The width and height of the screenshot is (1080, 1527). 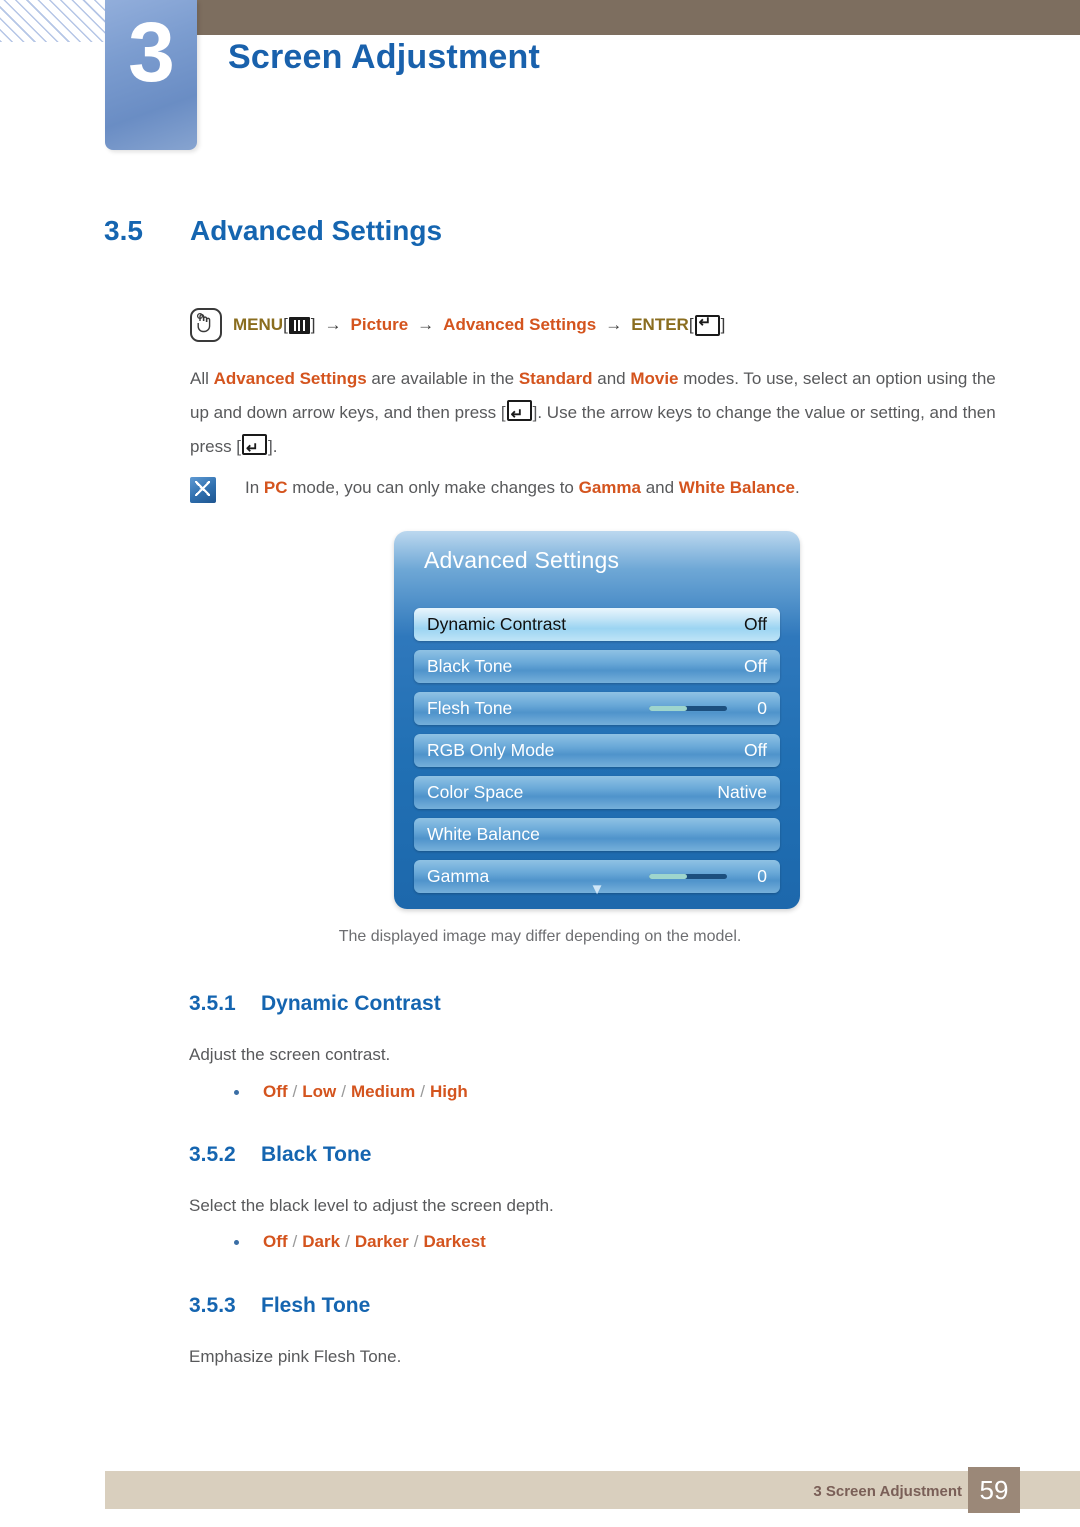 I want to click on breadcrumb-enter-label: ENTER, so click(x=660, y=324).